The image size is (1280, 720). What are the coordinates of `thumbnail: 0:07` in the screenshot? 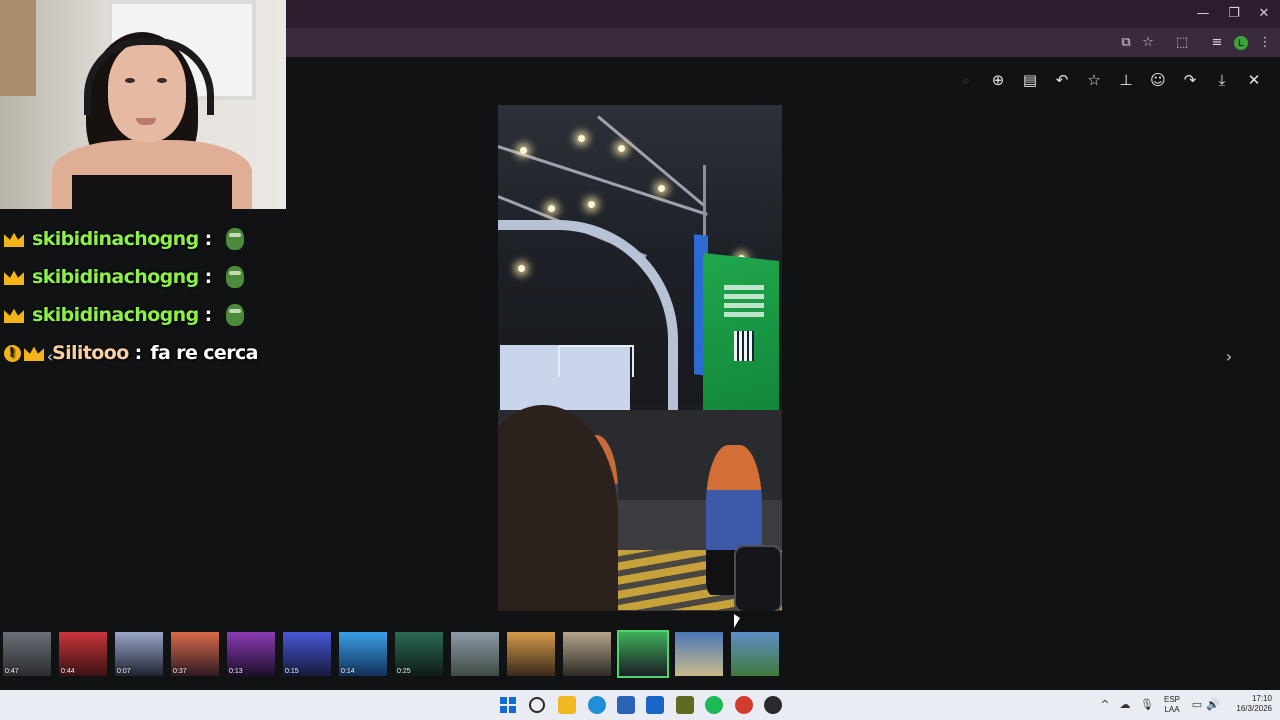 It's located at (139, 654).